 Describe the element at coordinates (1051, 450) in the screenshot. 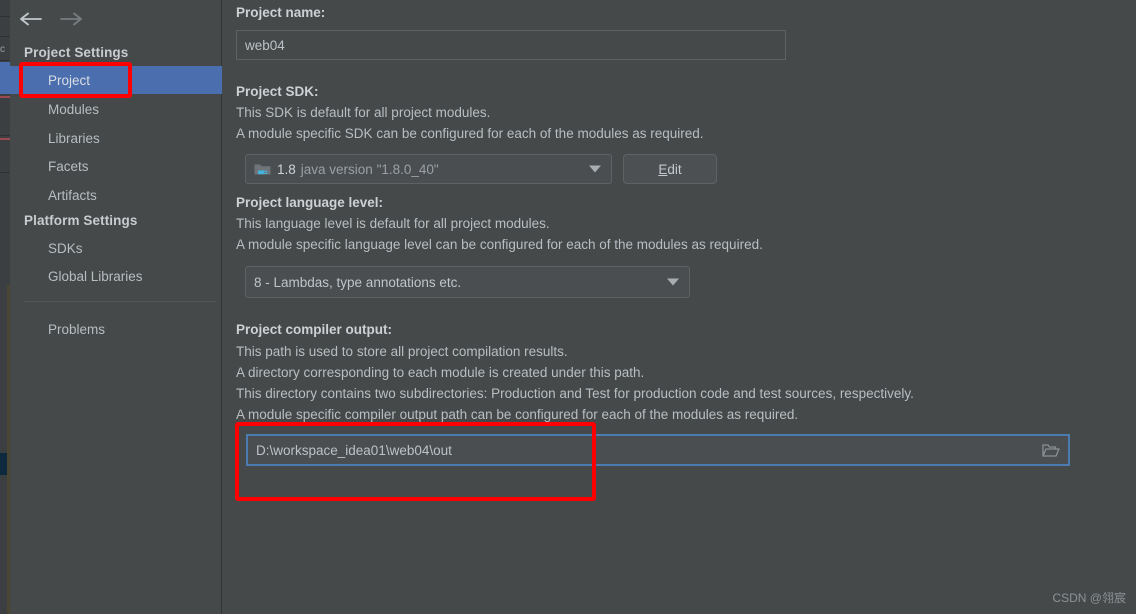

I see `folder-icon` at that location.